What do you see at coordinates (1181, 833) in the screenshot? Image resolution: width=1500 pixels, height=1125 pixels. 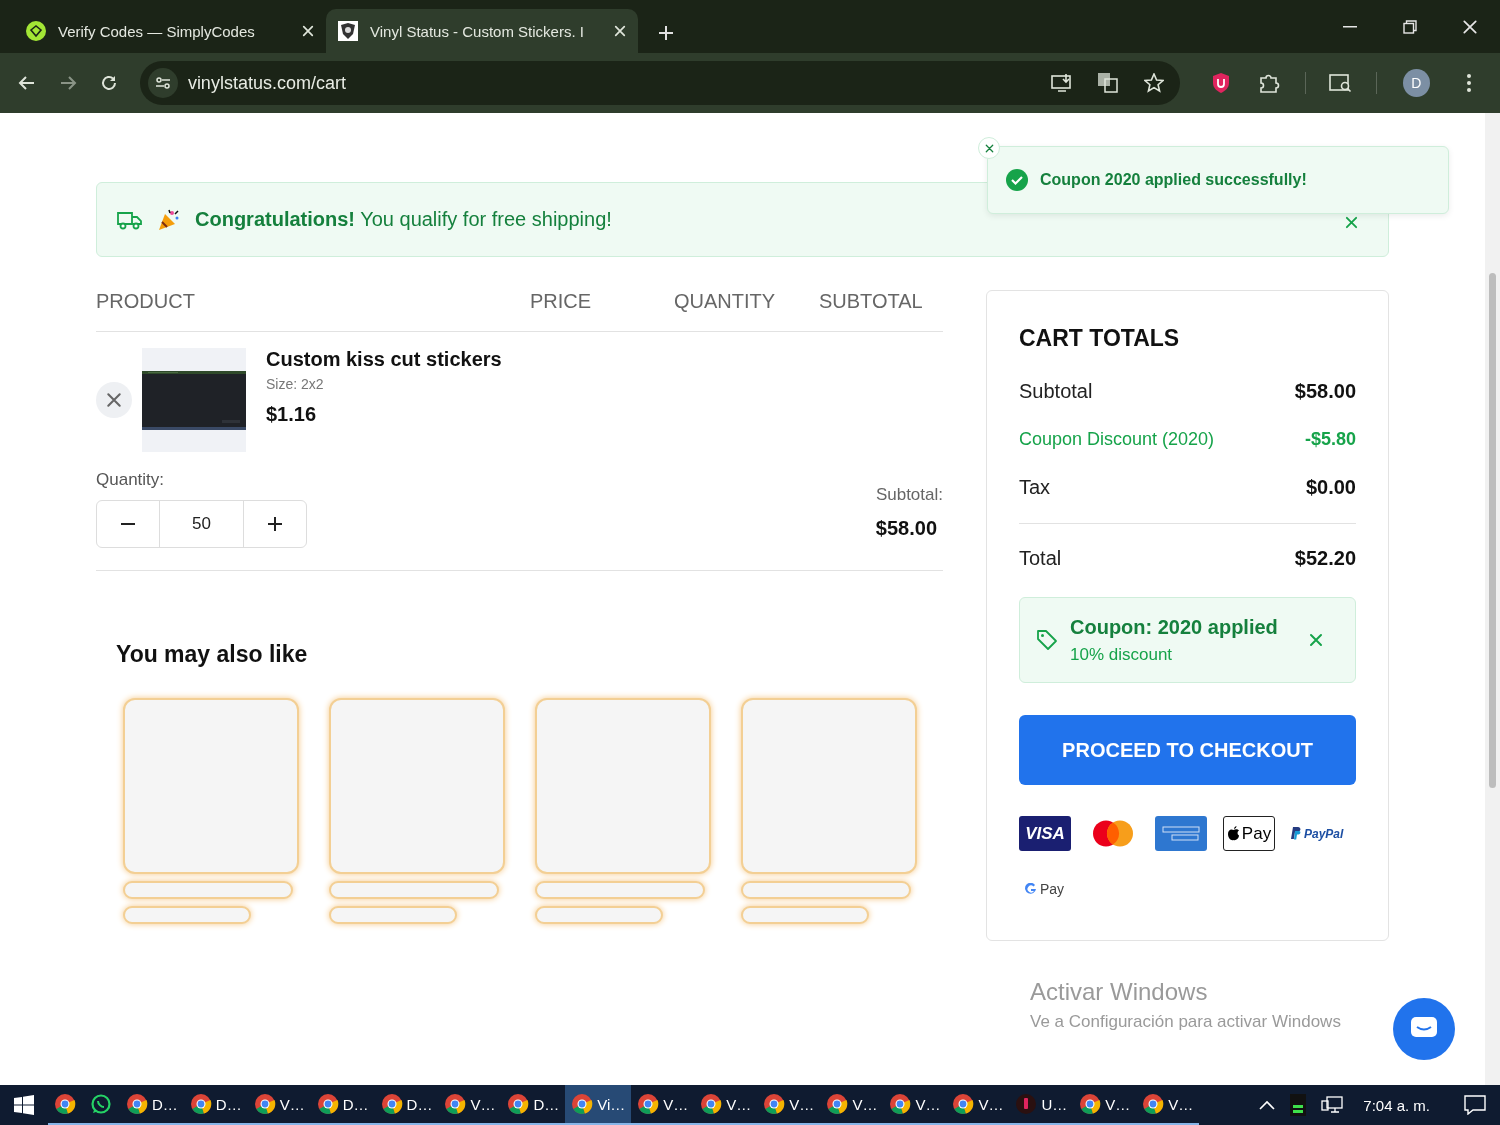 I see `amex-logo` at bounding box center [1181, 833].